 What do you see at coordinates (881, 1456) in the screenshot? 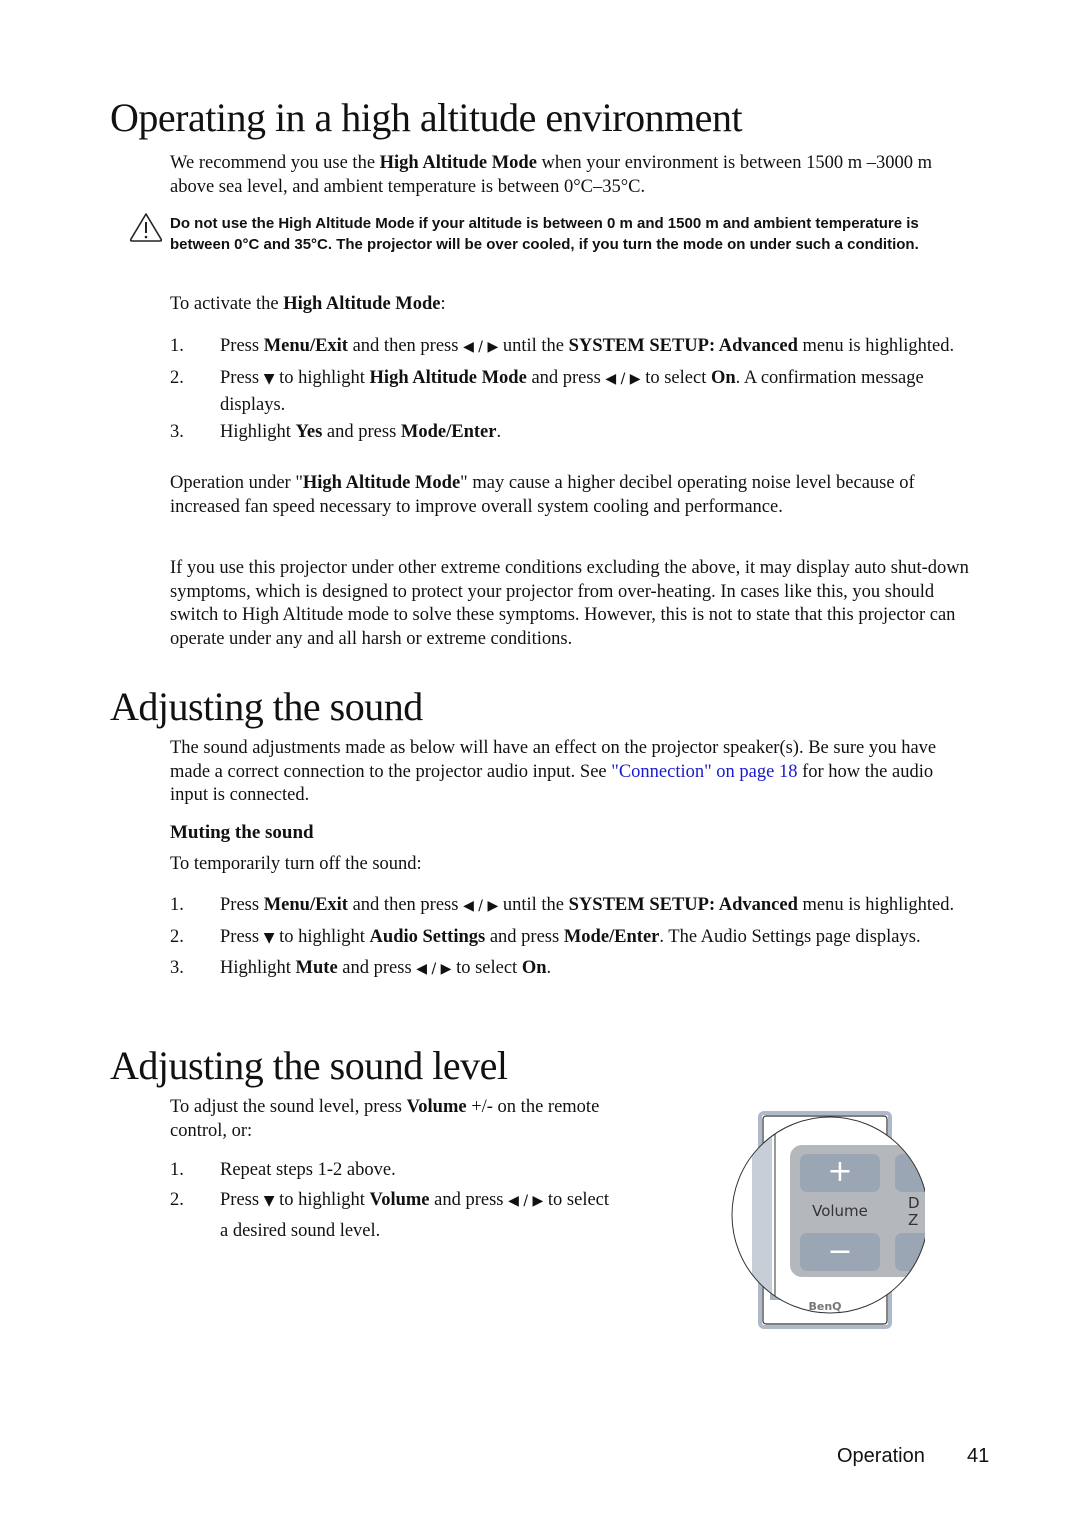
I see `footer-section-name: Operation` at bounding box center [881, 1456].